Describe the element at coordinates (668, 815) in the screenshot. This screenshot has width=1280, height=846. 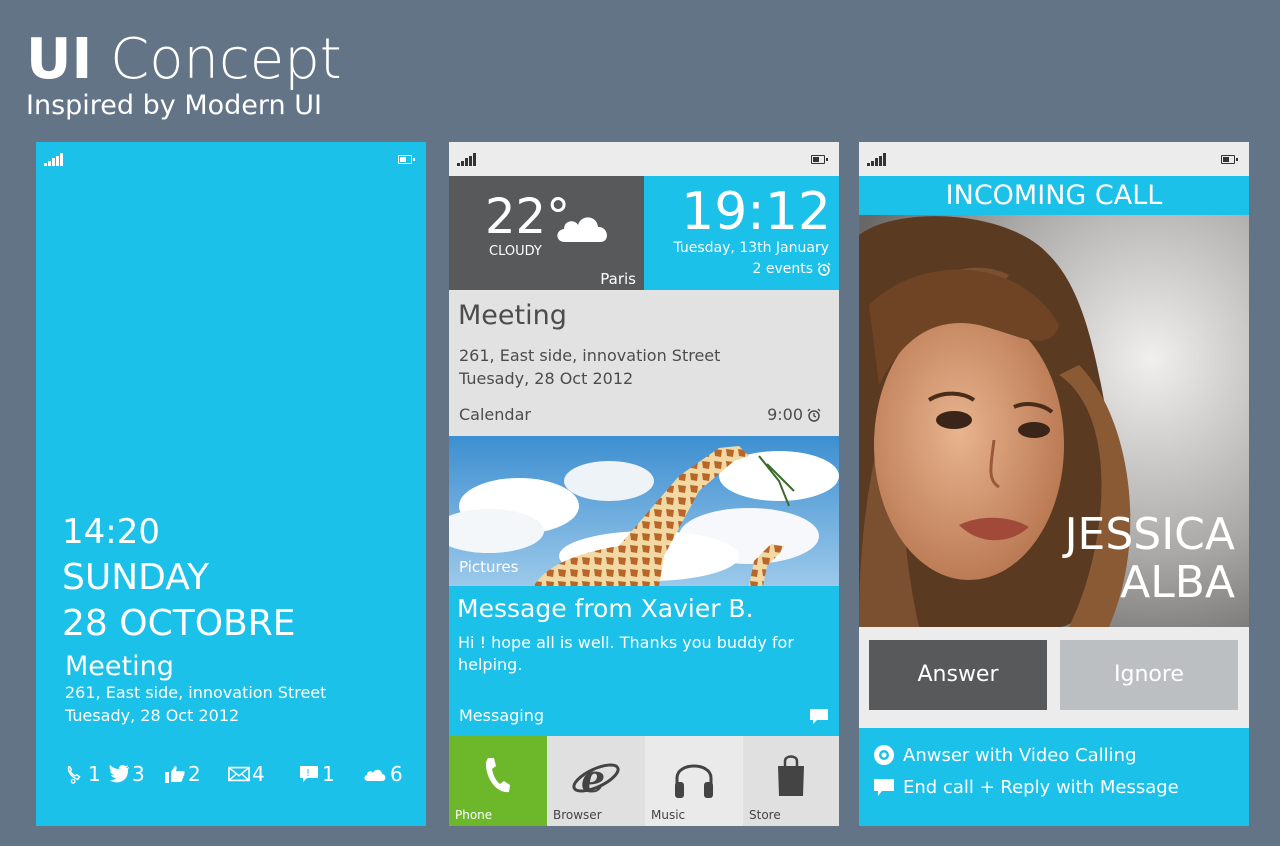
I see `app-label: Music` at that location.